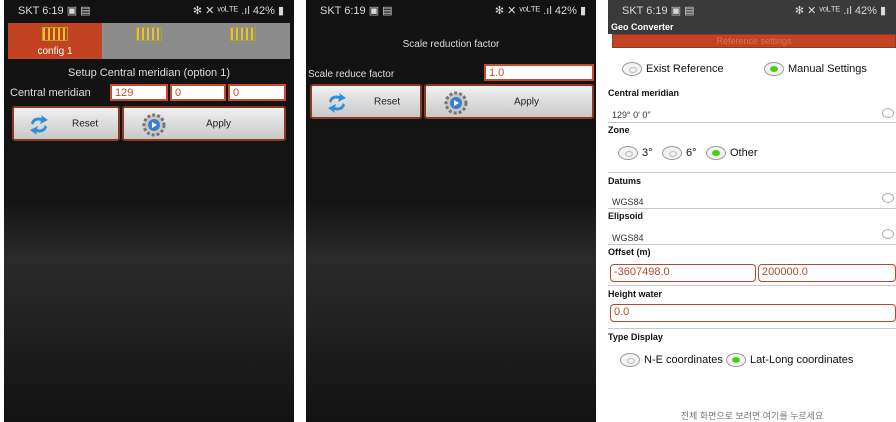 The height and width of the screenshot is (422, 896). Describe the element at coordinates (753, 313) in the screenshot. I see `height-water-input: 0.0` at that location.